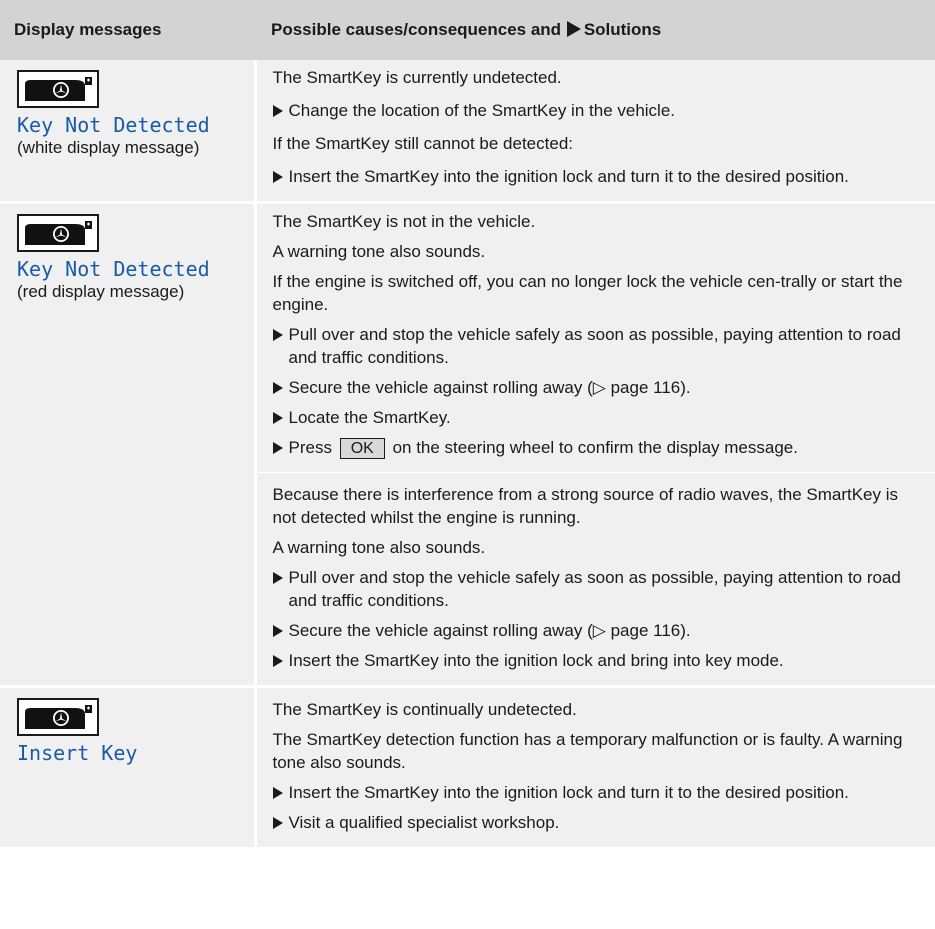  I want to click on display-message-note: (red display message), so click(101, 291).